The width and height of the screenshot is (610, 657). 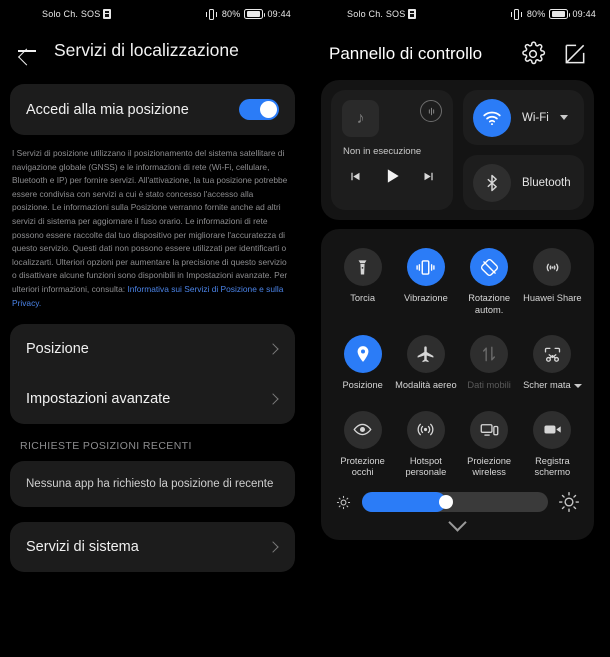 What do you see at coordinates (426, 385) in the screenshot?
I see `toggle-label: Modalità aereo` at bounding box center [426, 385].